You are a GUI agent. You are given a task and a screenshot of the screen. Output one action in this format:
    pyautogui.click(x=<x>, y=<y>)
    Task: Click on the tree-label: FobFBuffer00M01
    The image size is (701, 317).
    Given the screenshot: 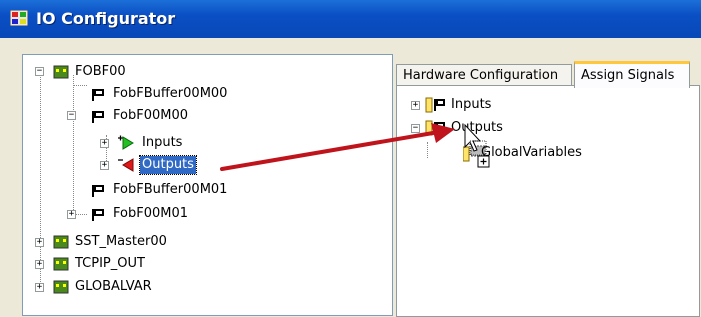 What is the action you would take?
    pyautogui.click(x=170, y=189)
    